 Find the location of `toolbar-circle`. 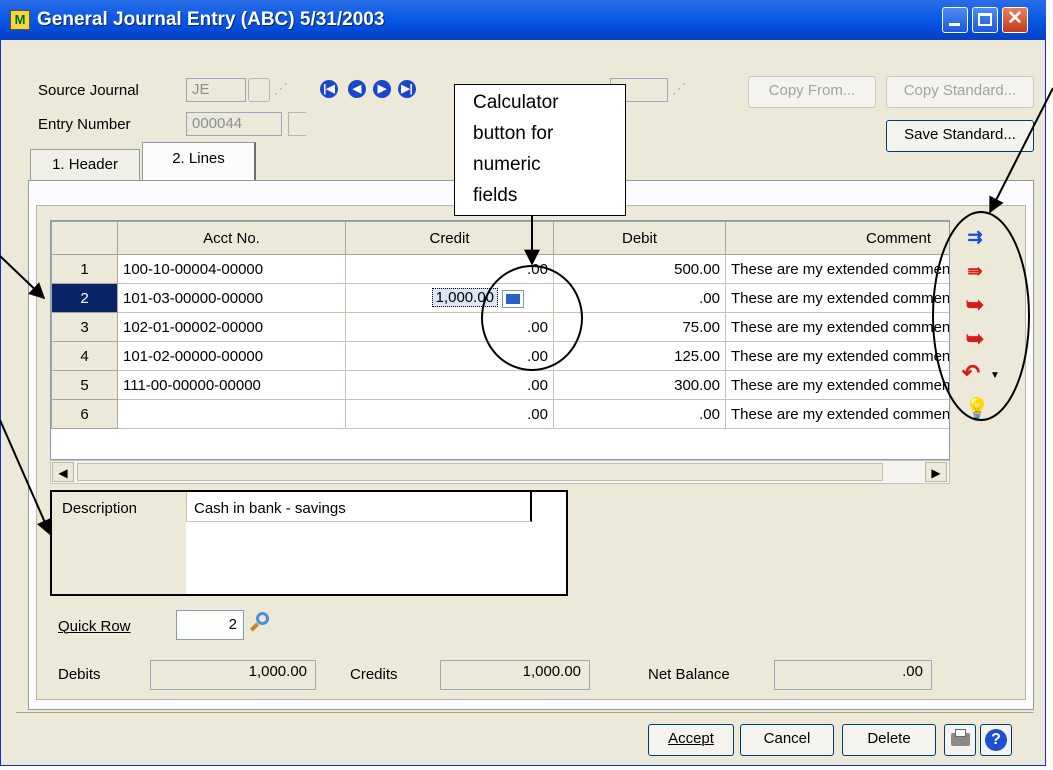

toolbar-circle is located at coordinates (981, 316).